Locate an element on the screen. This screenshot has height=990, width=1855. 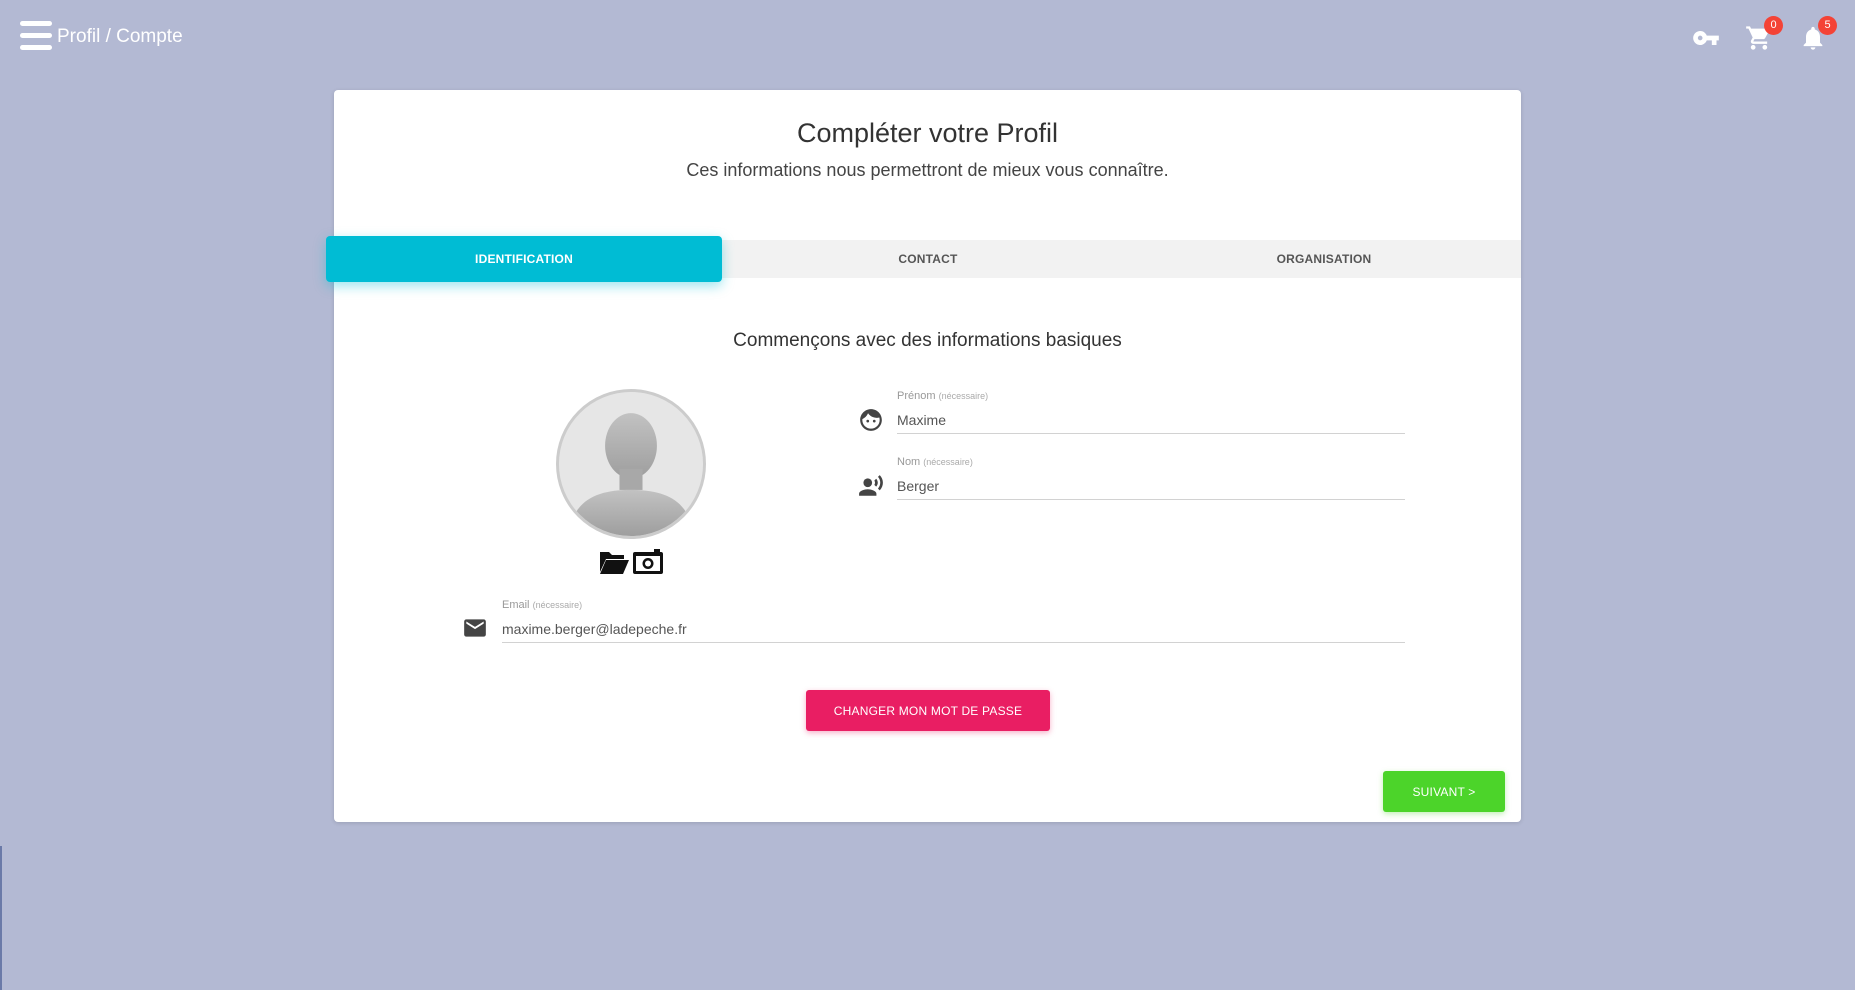
folder-open-icon is located at coordinates (614, 562).